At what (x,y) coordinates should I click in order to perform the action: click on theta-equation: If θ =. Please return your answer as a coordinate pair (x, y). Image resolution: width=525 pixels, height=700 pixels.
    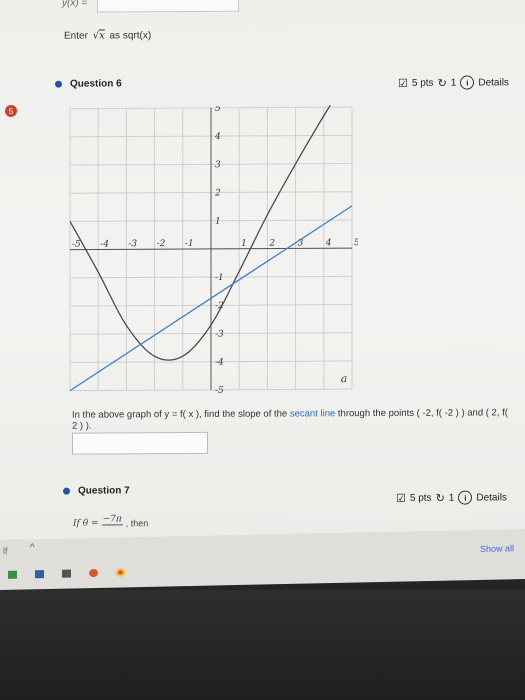
    Looking at the image, I should click on (86, 523).